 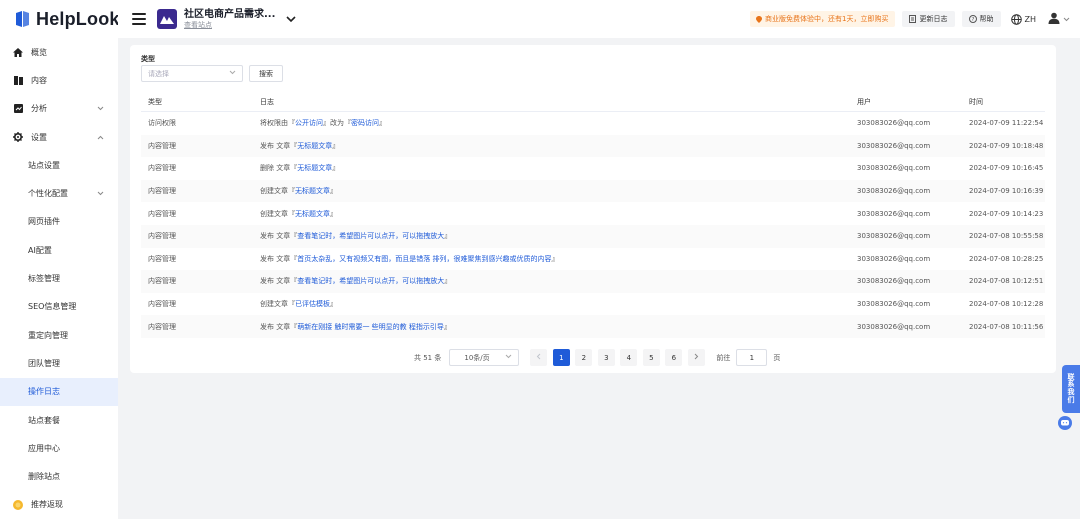 I want to click on log-link: 首页太杂乱，又有视频又有图，而且是错落 排列，很难聚焦到感兴趣或优质的内容, so click(x=424, y=259).